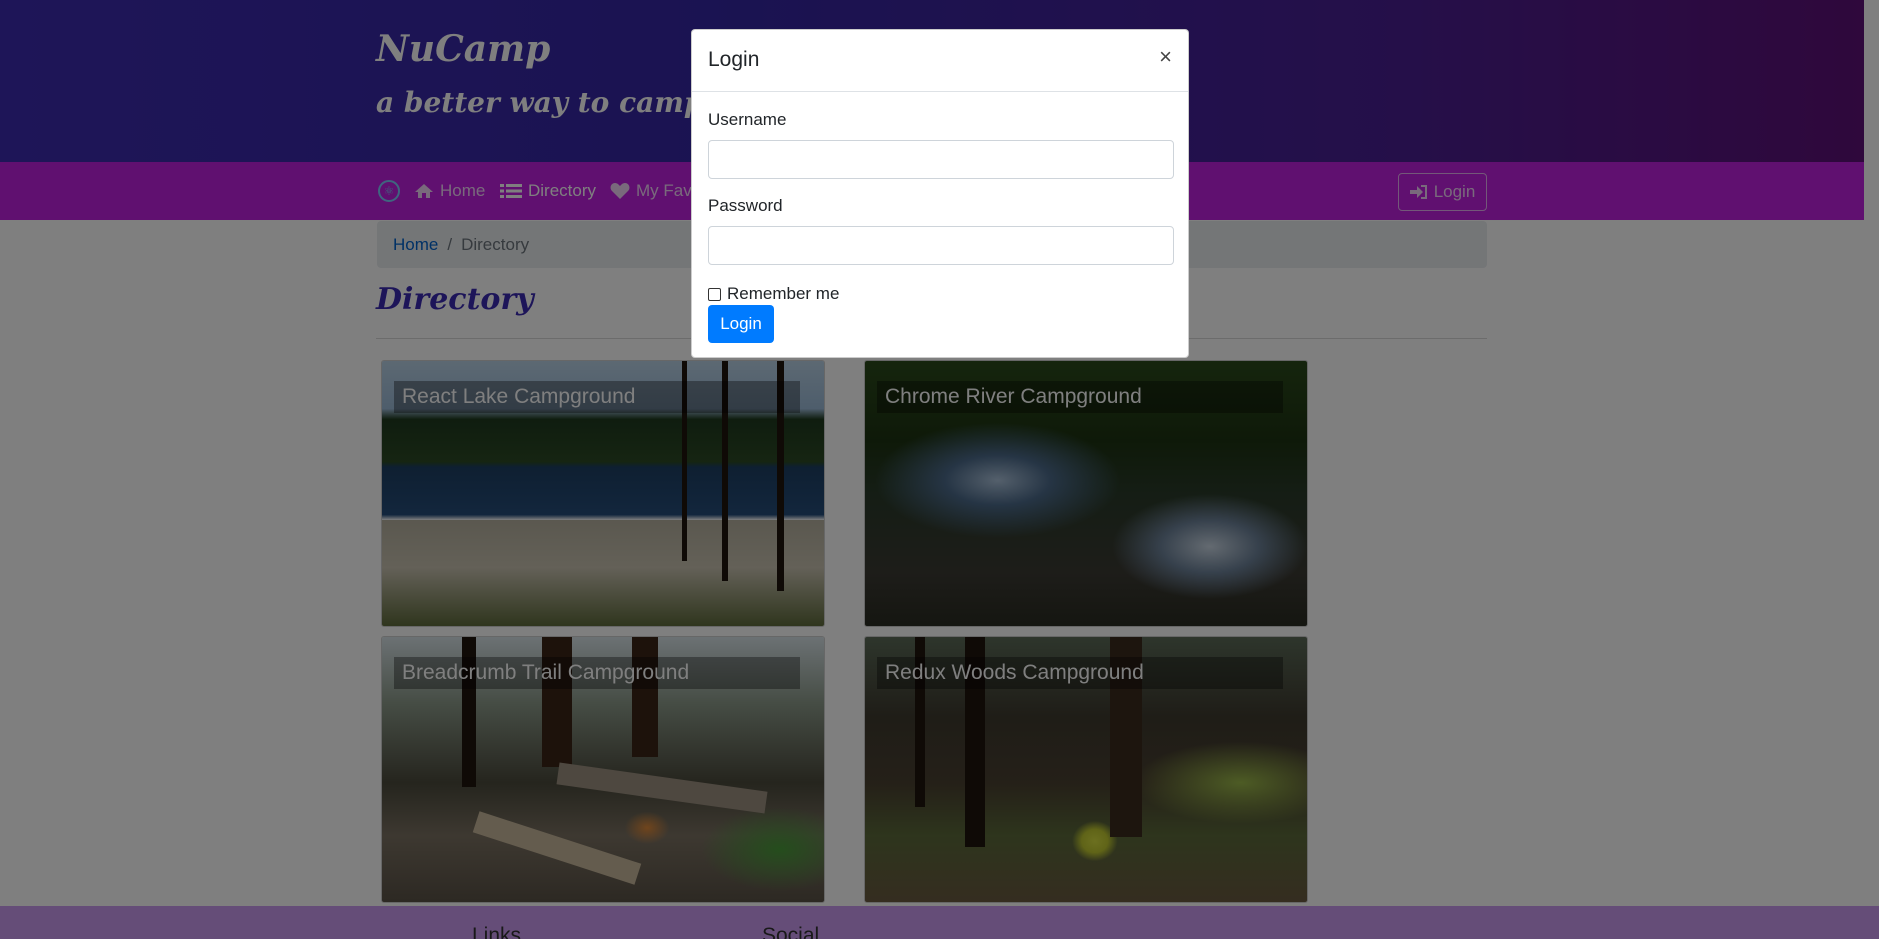 The width and height of the screenshot is (1879, 939). Describe the element at coordinates (783, 293) in the screenshot. I see `remember-me-label: Remember me` at that location.